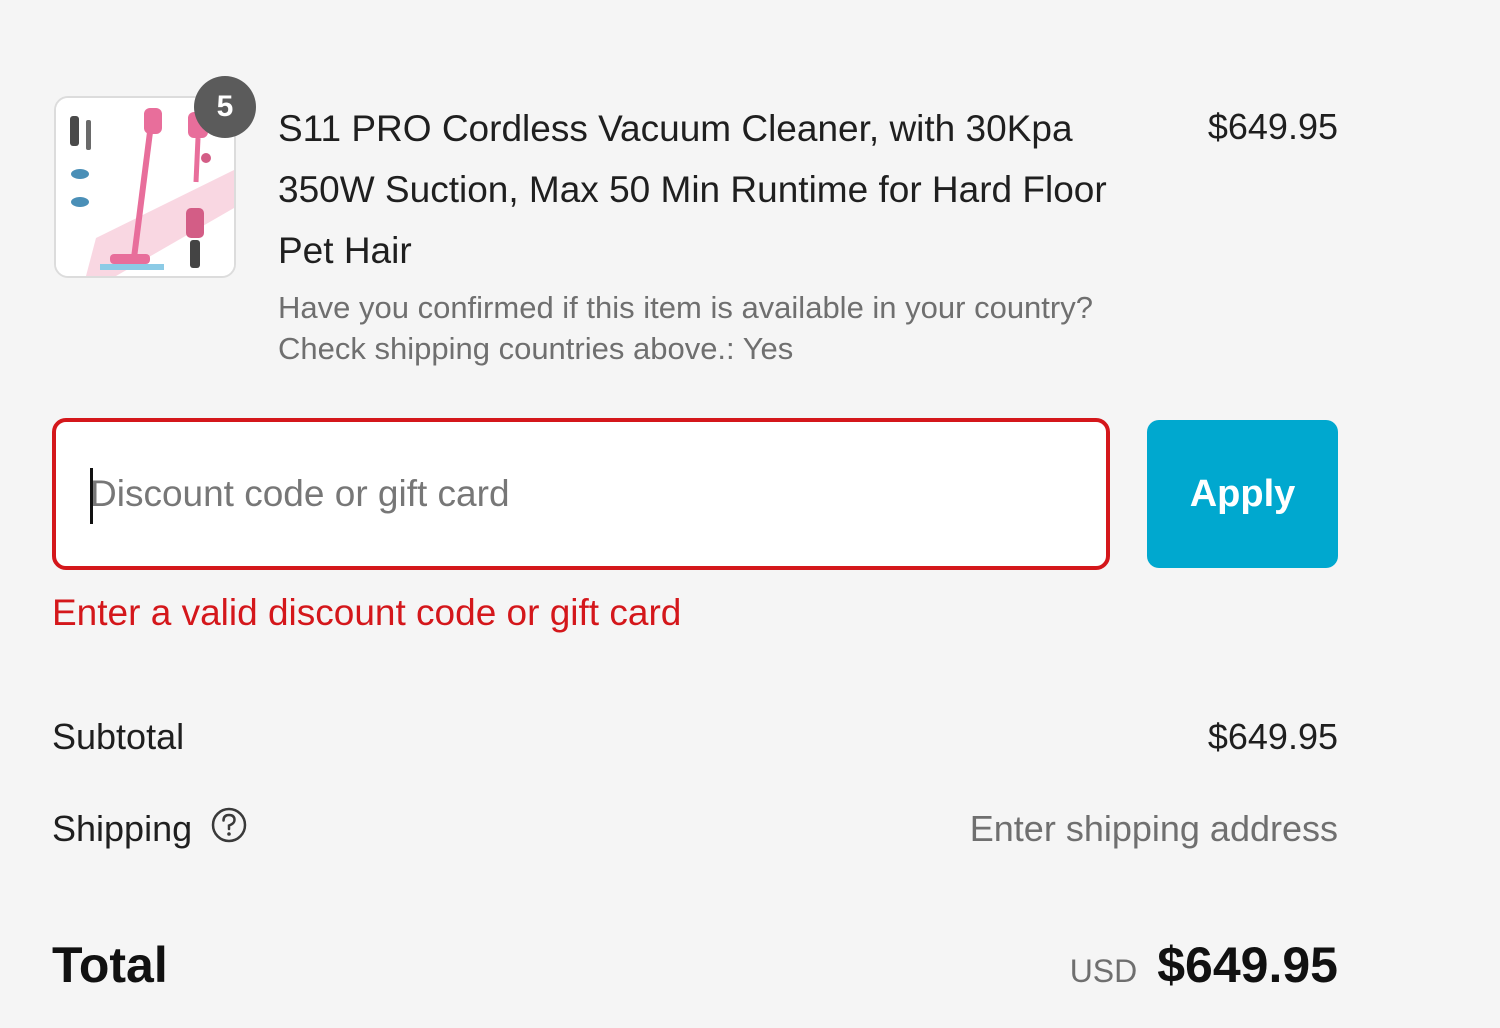 The image size is (1500, 1028). Describe the element at coordinates (110, 965) in the screenshot. I see `total-label: Total` at that location.